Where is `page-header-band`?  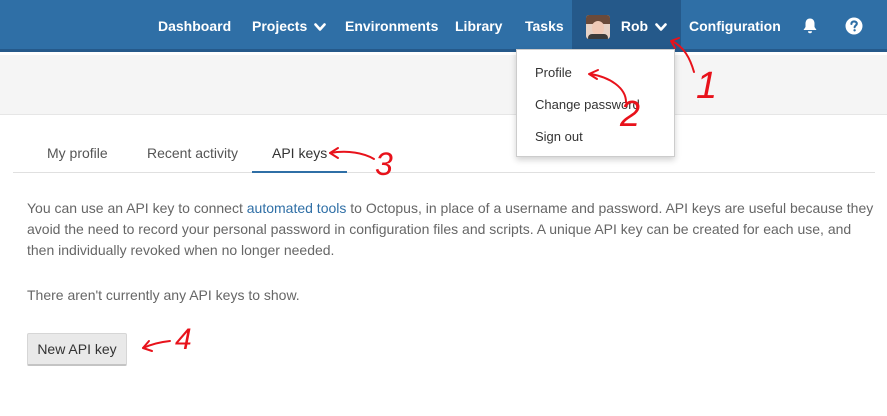 page-header-band is located at coordinates (443, 85).